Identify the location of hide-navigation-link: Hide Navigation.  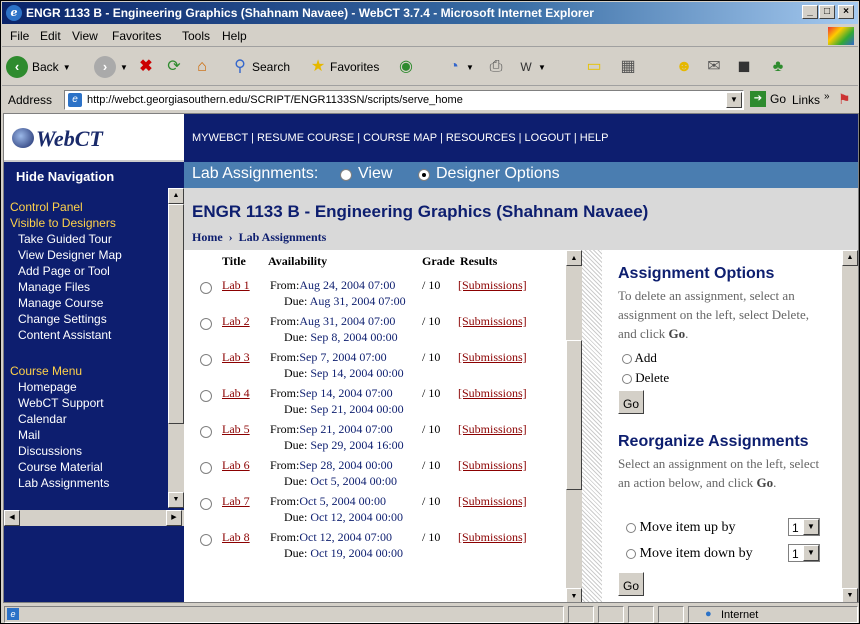
(94, 175).